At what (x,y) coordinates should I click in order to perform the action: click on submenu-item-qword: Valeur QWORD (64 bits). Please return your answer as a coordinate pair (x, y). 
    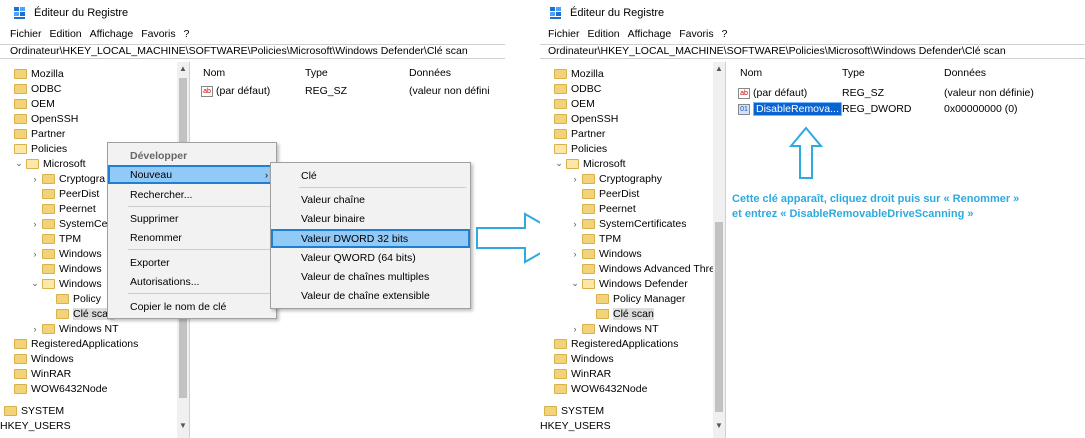
    Looking at the image, I should click on (370, 257).